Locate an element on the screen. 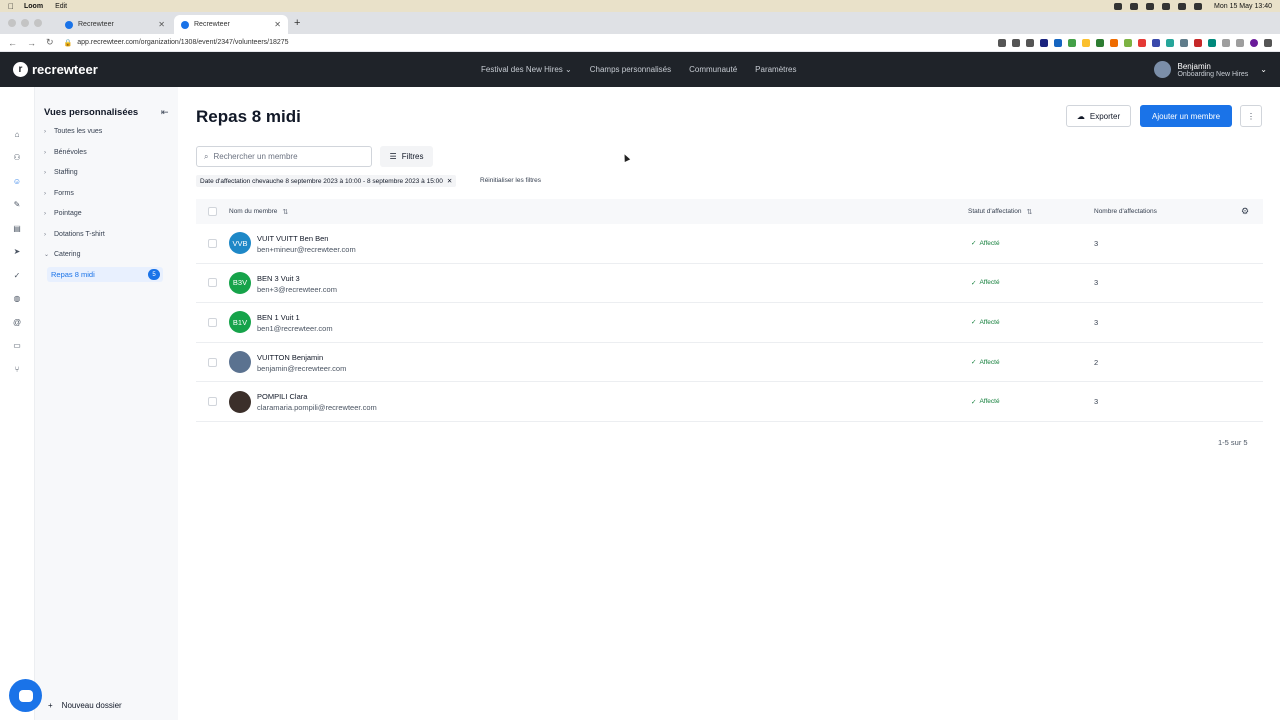  more-options-icon: ⋮ is located at coordinates (1251, 116).